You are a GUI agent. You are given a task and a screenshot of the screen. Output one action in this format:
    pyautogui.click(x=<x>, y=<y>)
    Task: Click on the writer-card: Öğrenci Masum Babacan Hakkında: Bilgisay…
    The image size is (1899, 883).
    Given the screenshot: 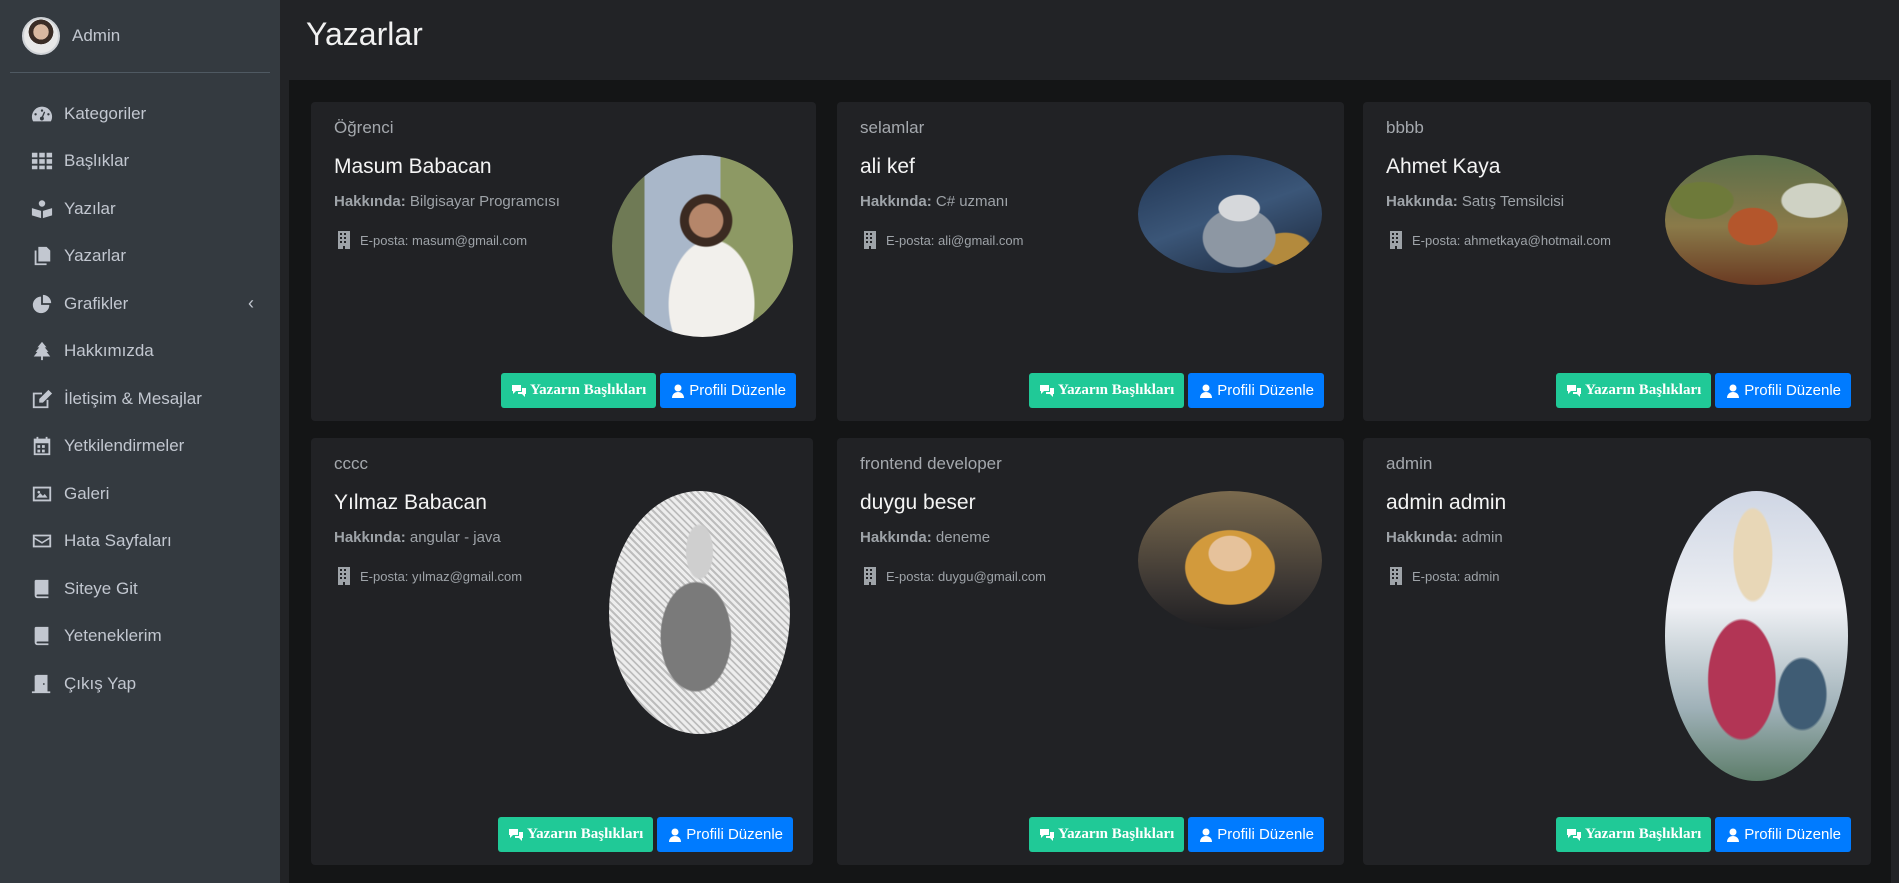 What is the action you would take?
    pyautogui.click(x=563, y=261)
    